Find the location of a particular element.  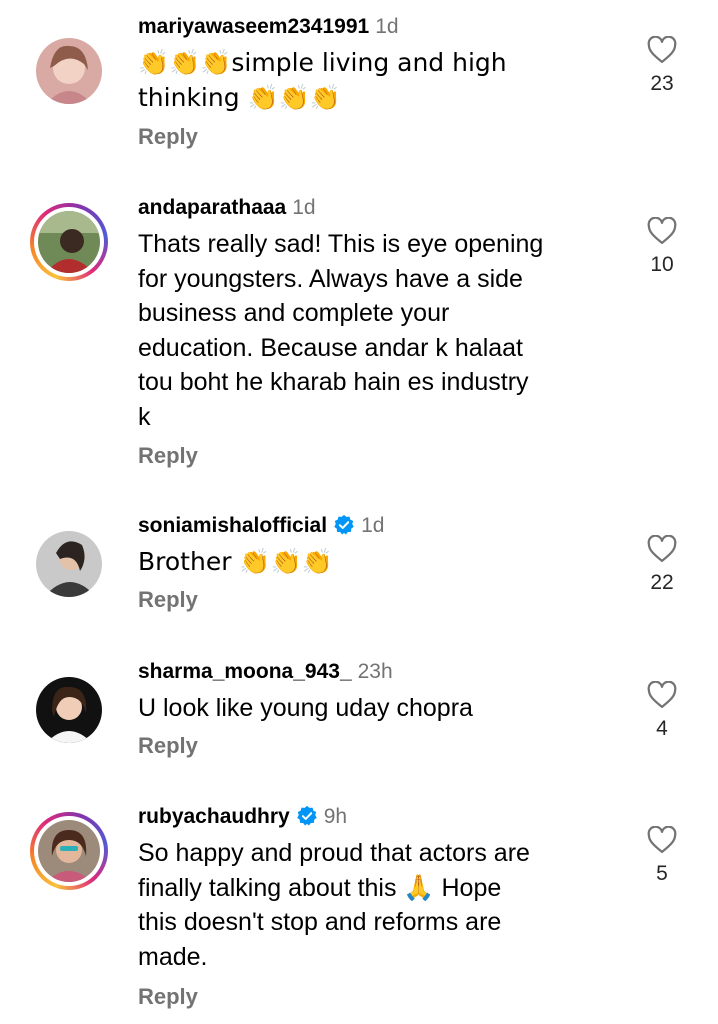

like-count: 10 is located at coordinates (662, 264).